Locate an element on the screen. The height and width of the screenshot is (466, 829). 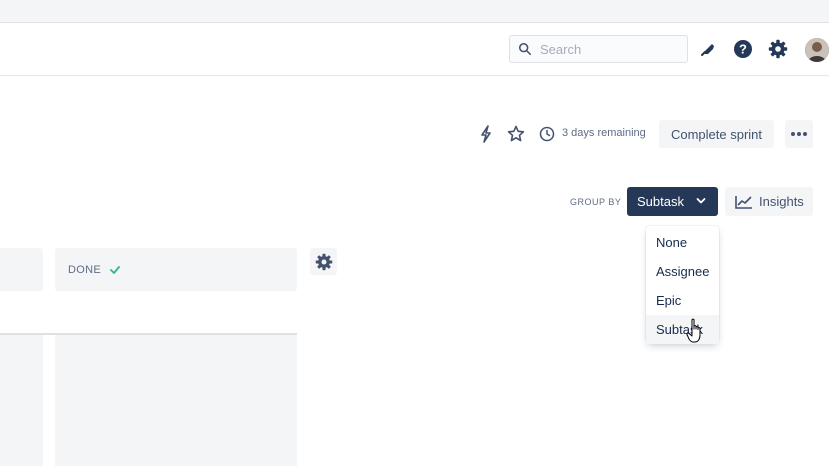
clock-icon is located at coordinates (547, 134).